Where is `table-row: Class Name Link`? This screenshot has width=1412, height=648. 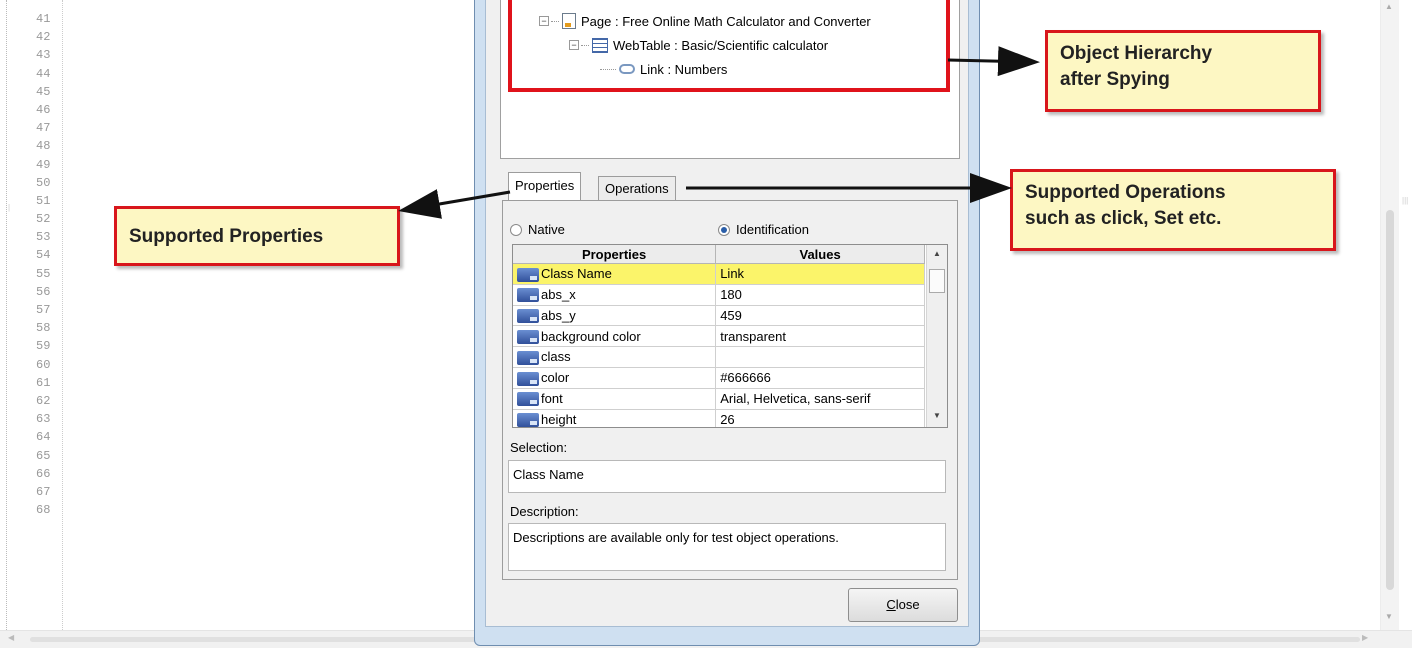
table-row: Class Name Link is located at coordinates (719, 274).